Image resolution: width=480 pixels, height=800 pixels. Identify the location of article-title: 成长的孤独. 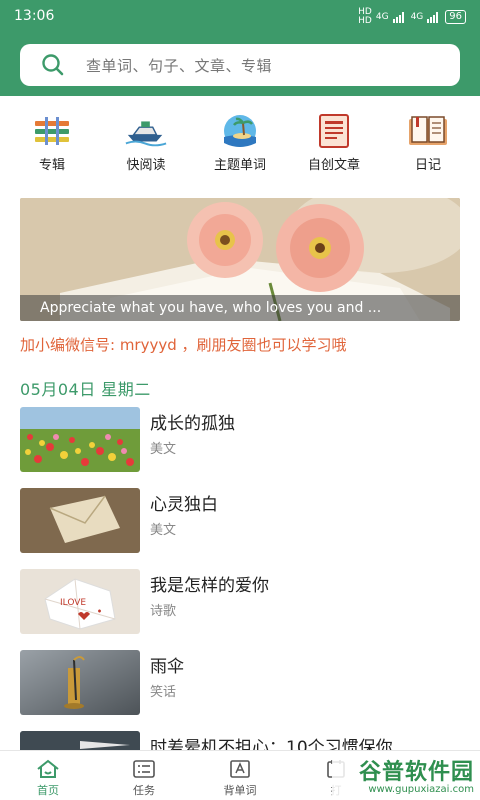
(192, 424).